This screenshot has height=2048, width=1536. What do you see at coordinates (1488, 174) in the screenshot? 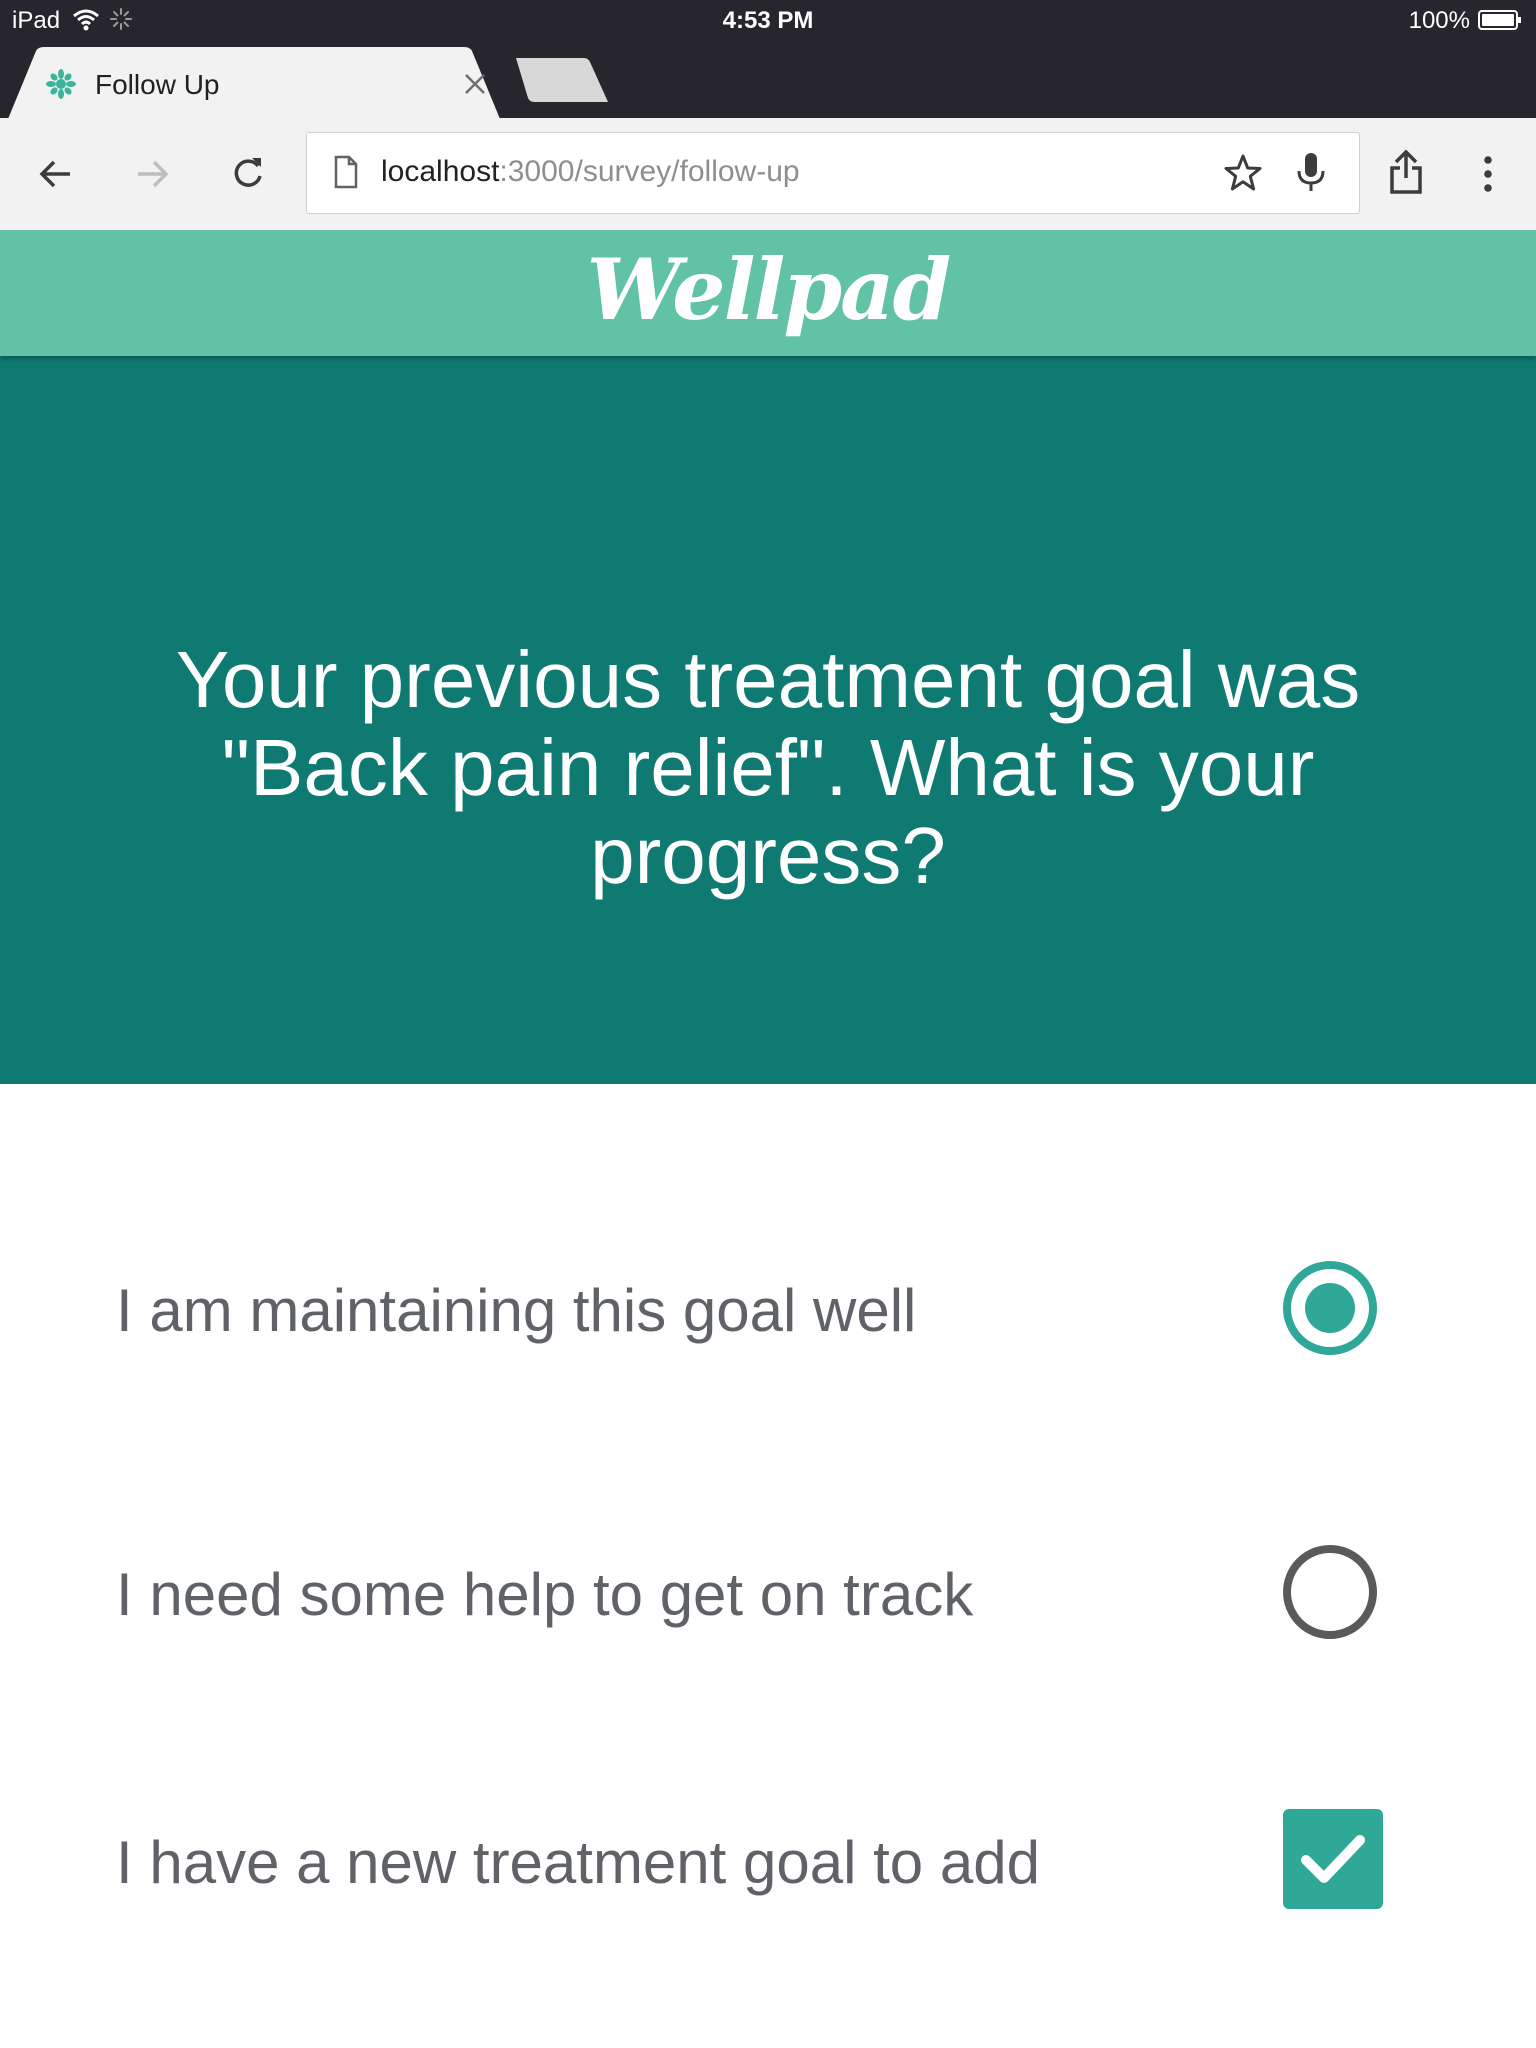
I see `more-options-icon` at bounding box center [1488, 174].